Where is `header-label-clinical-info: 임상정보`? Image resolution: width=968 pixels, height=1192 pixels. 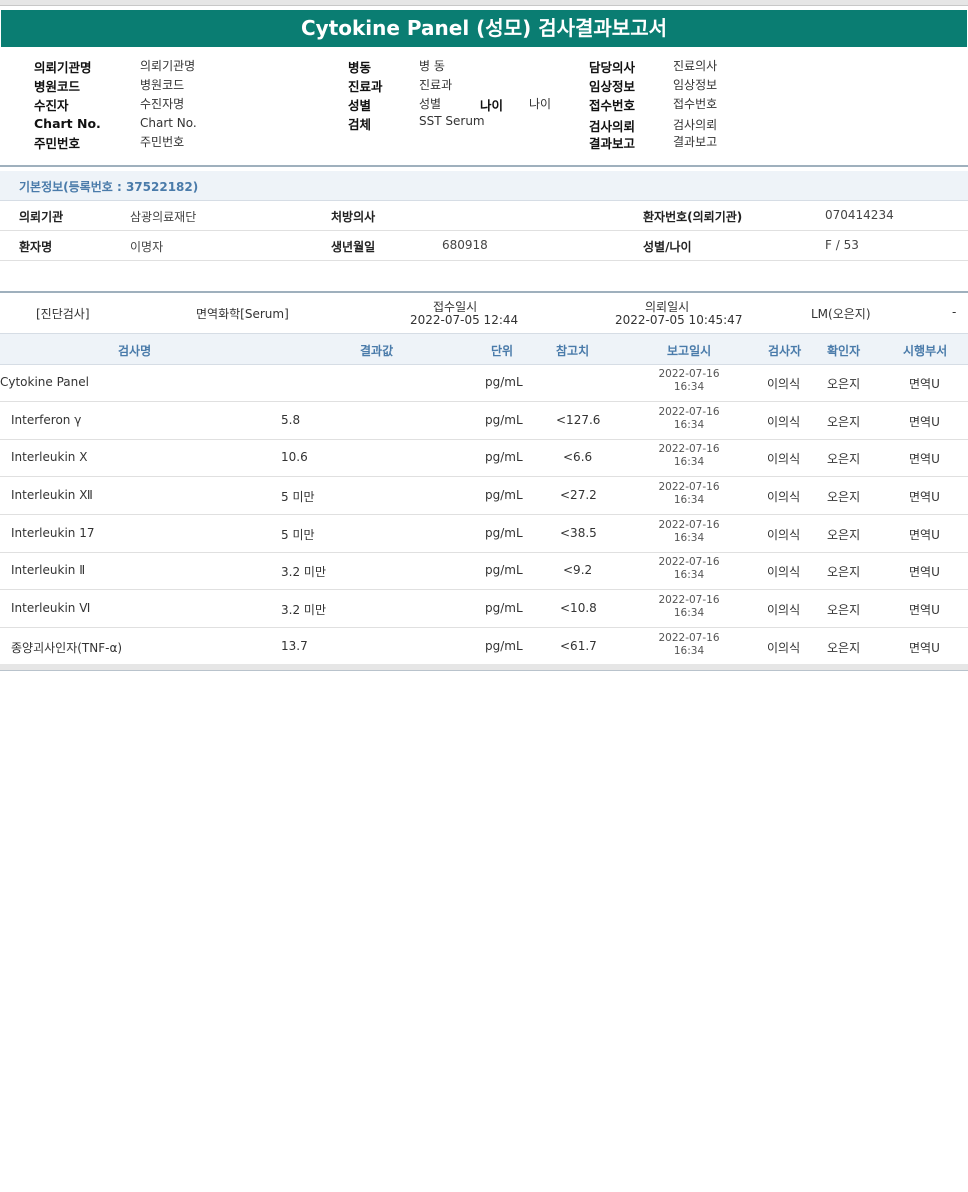 header-label-clinical-info: 임상정보 is located at coordinates (612, 86).